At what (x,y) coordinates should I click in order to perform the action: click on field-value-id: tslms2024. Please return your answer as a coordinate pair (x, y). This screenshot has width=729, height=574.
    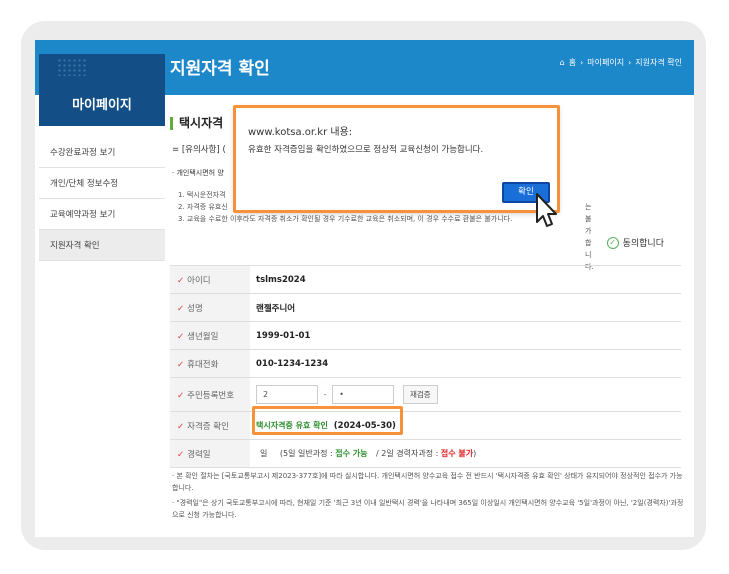
    Looking at the image, I should click on (465, 279).